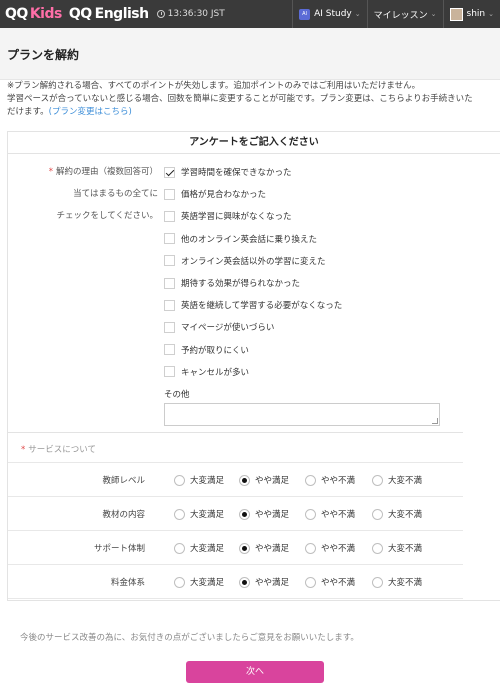 Image resolution: width=500 pixels, height=690 pixels. What do you see at coordinates (215, 194) in the screenshot?
I see `reason-option: 価格が見合わなかった` at bounding box center [215, 194].